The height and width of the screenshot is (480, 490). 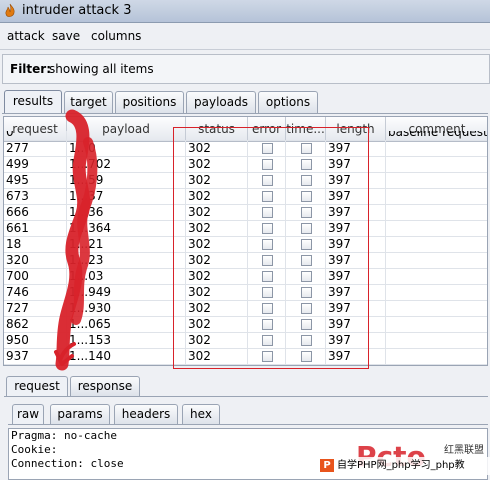 I want to click on cell-status: 302, so click(x=217, y=292).